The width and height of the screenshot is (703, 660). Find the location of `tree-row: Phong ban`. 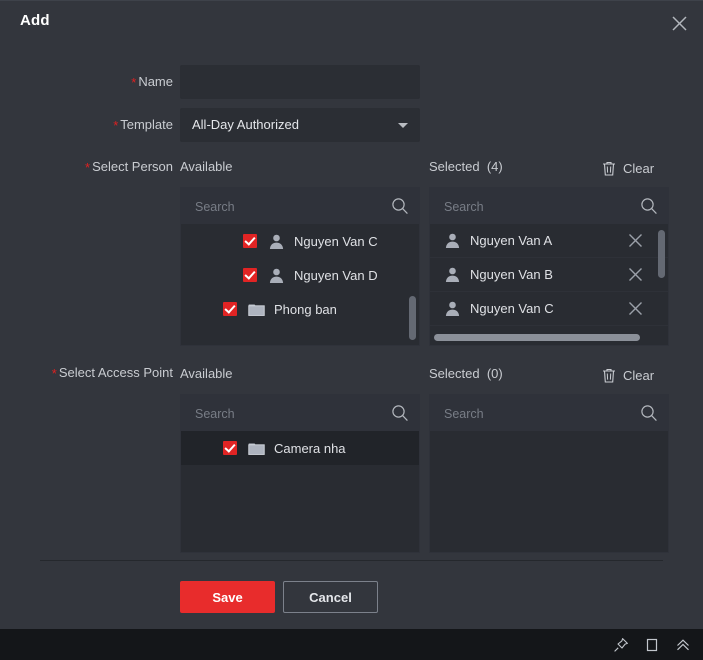

tree-row: Phong ban is located at coordinates (300, 309).